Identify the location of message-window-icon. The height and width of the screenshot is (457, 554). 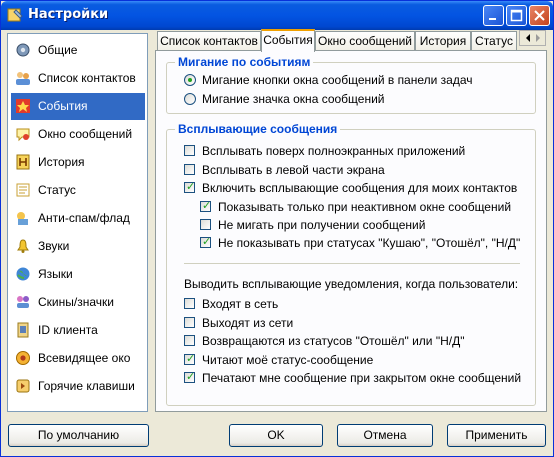
(23, 135).